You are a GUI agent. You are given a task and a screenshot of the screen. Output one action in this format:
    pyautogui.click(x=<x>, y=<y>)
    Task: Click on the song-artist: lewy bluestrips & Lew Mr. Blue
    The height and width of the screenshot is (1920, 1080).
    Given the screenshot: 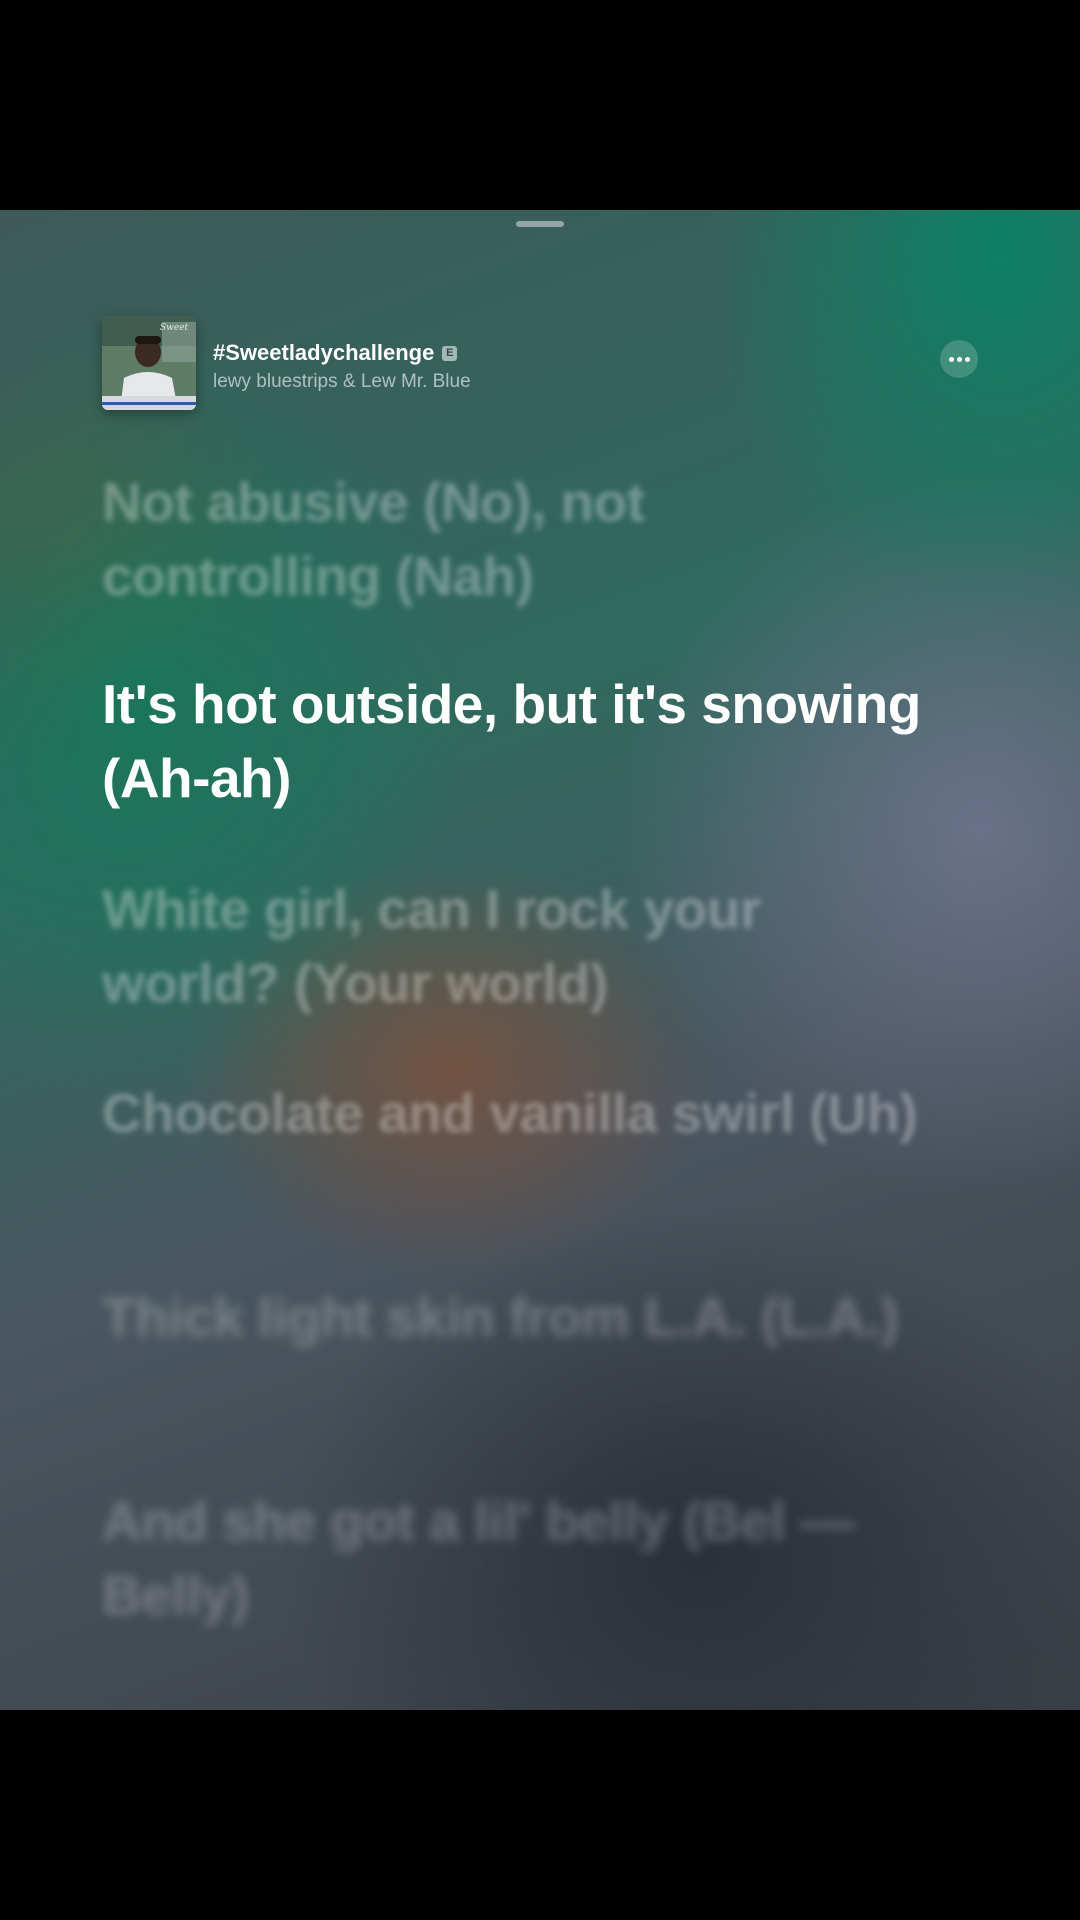 What is the action you would take?
    pyautogui.click(x=342, y=382)
    